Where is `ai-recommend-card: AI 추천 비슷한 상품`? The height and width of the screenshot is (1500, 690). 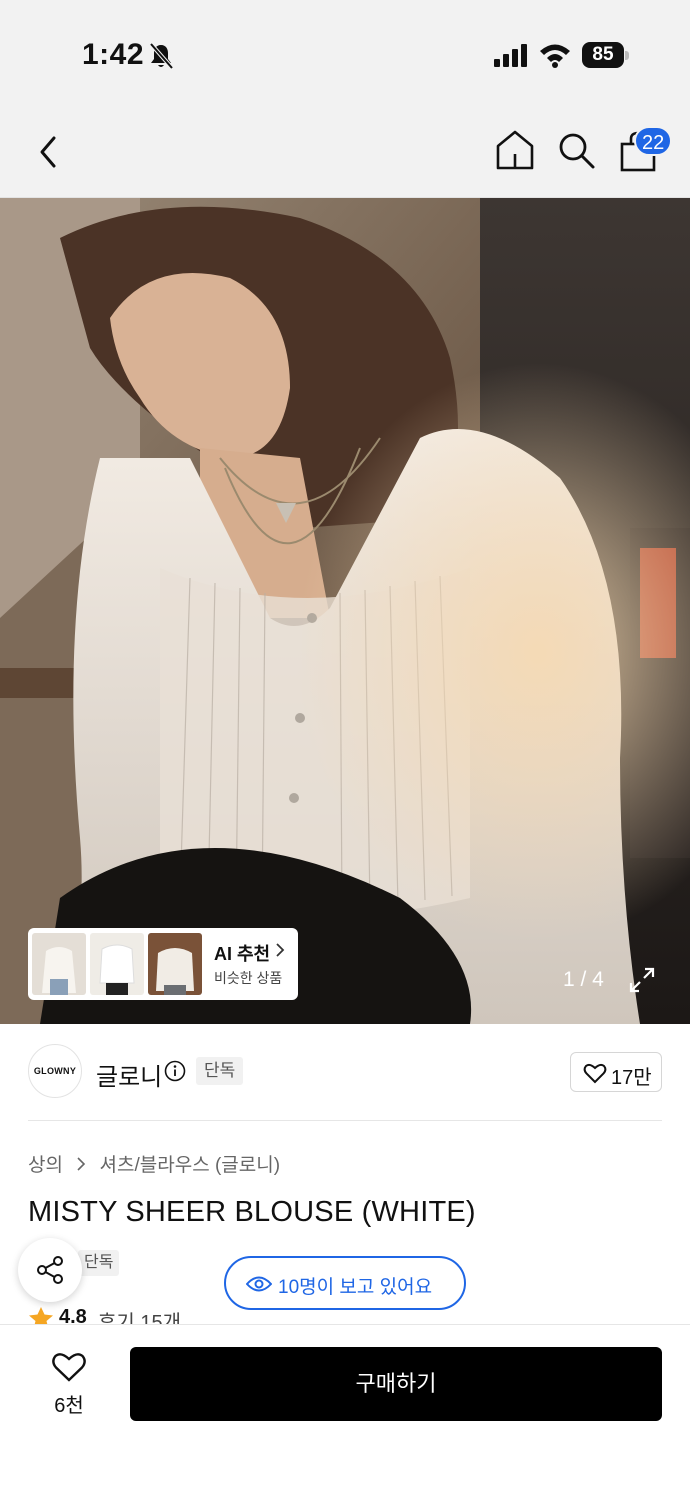 ai-recommend-card: AI 추천 비슷한 상품 is located at coordinates (163, 964).